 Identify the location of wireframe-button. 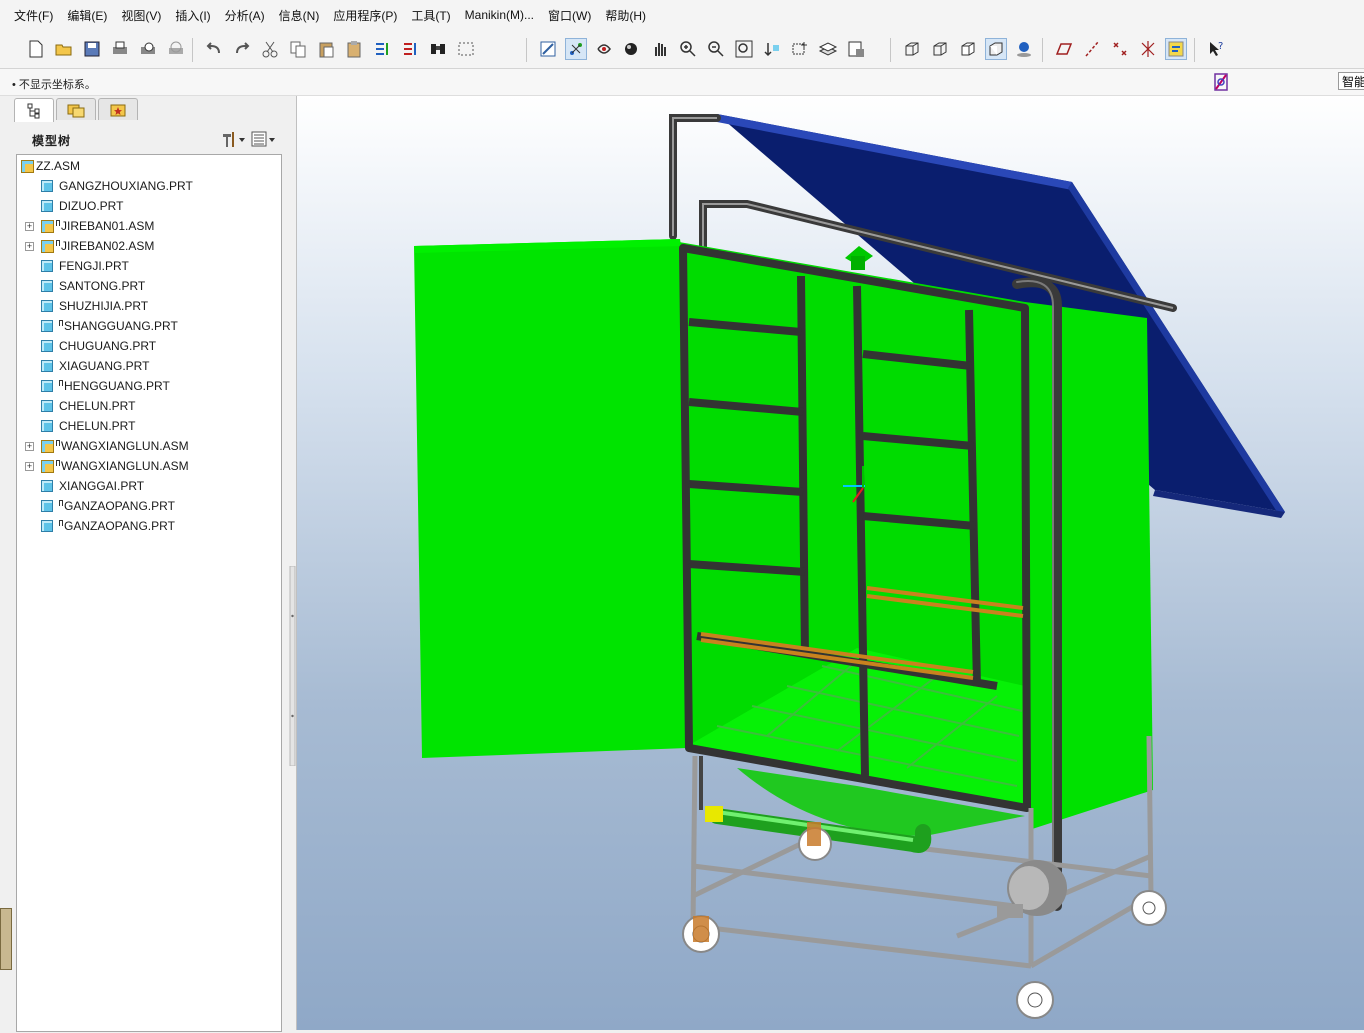
(912, 49).